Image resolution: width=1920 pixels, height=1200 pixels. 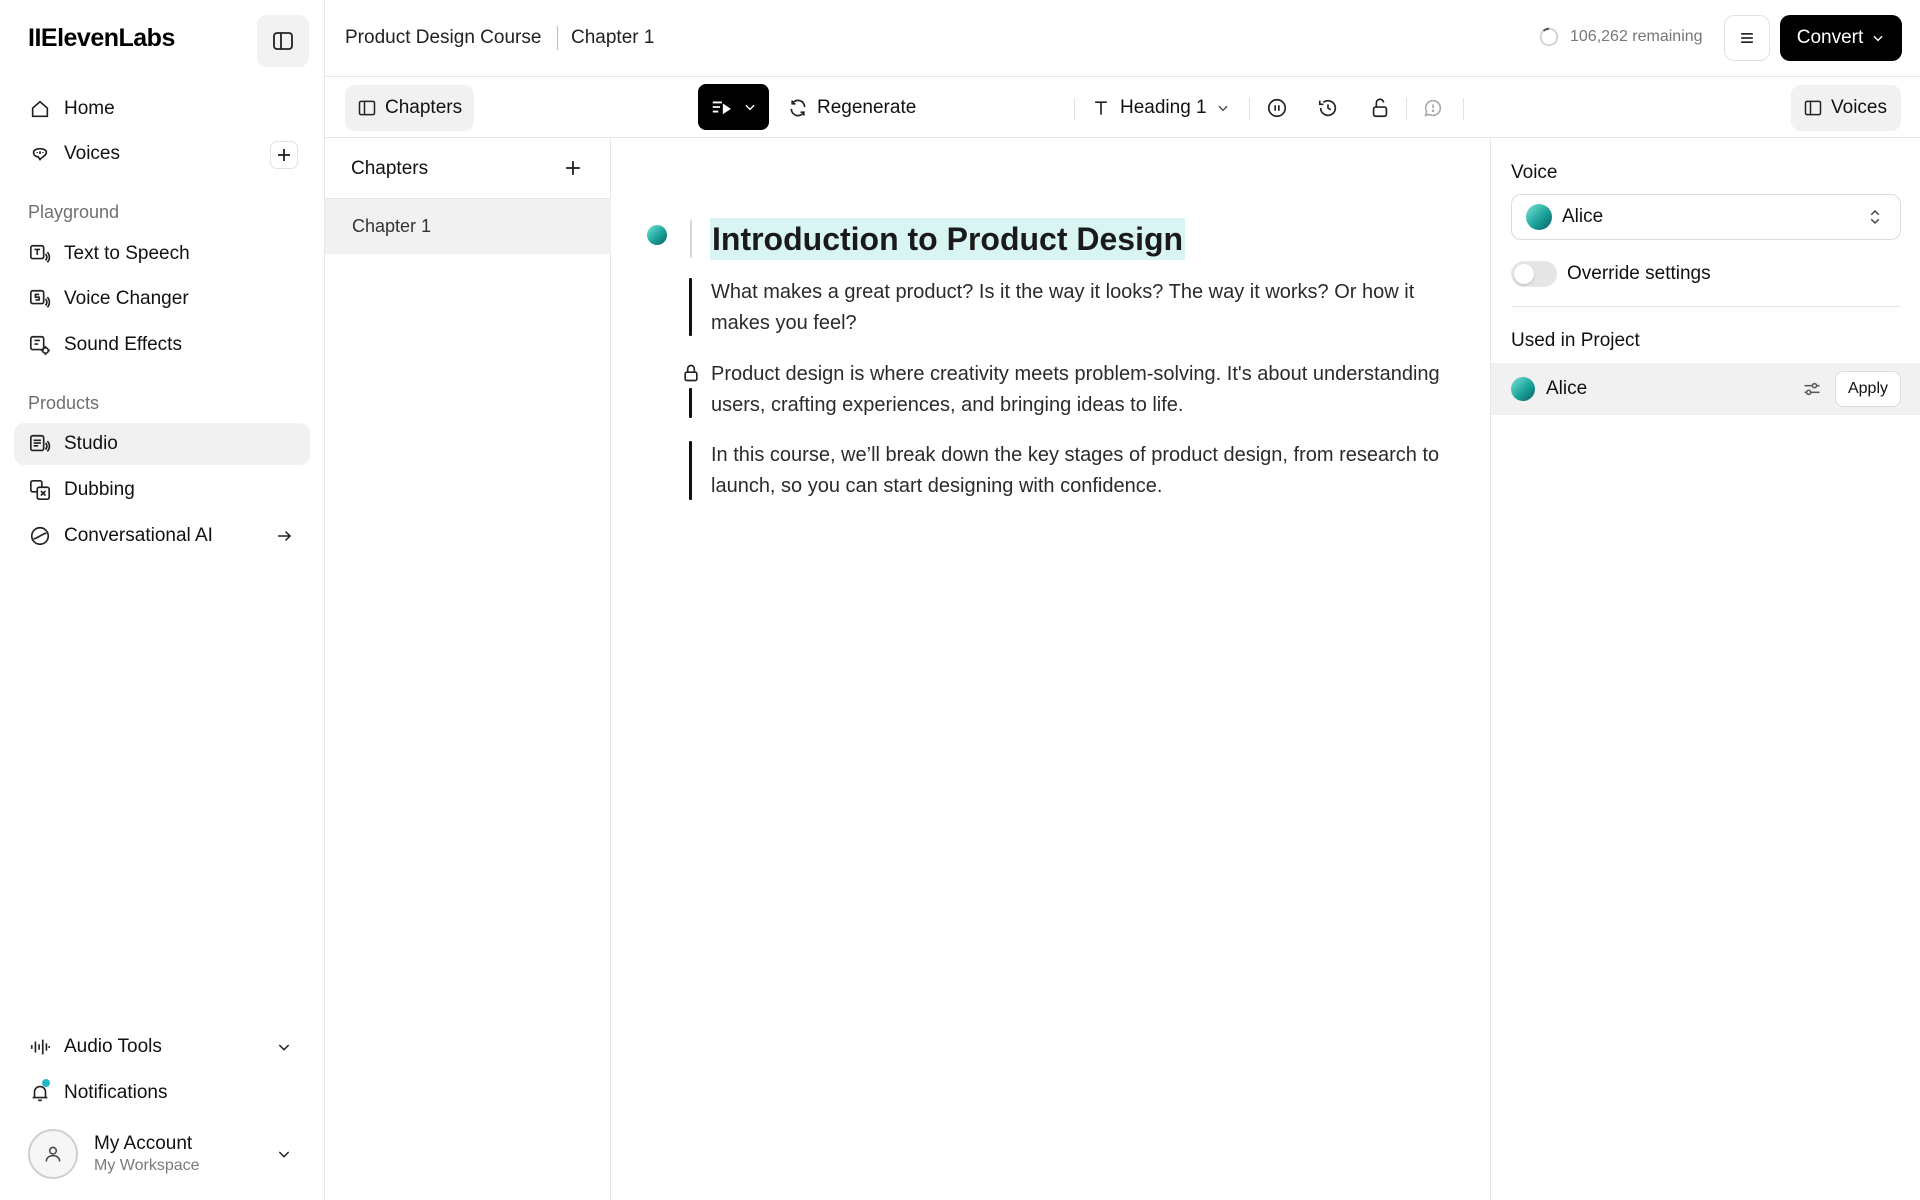 I want to click on voices-tab-label: Voices, so click(x=1859, y=107).